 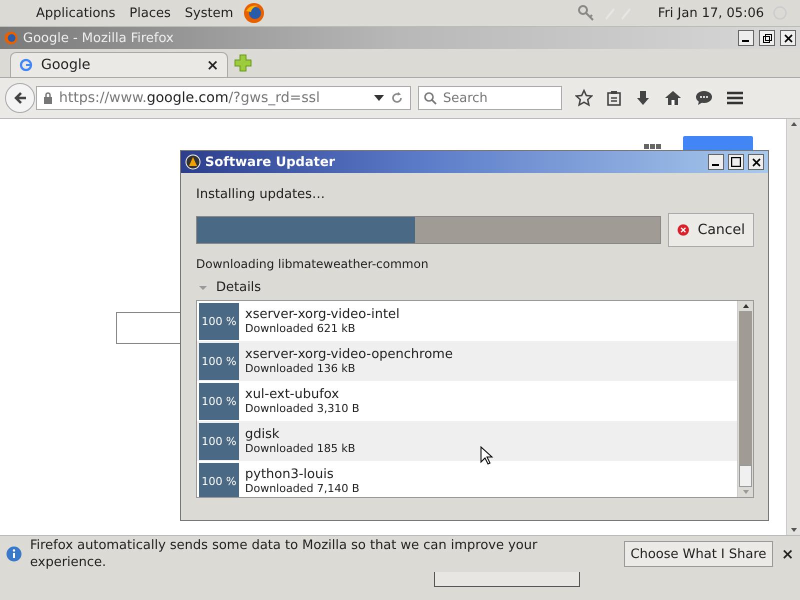 What do you see at coordinates (262, 434) in the screenshot?
I see `package-name: gdisk` at bounding box center [262, 434].